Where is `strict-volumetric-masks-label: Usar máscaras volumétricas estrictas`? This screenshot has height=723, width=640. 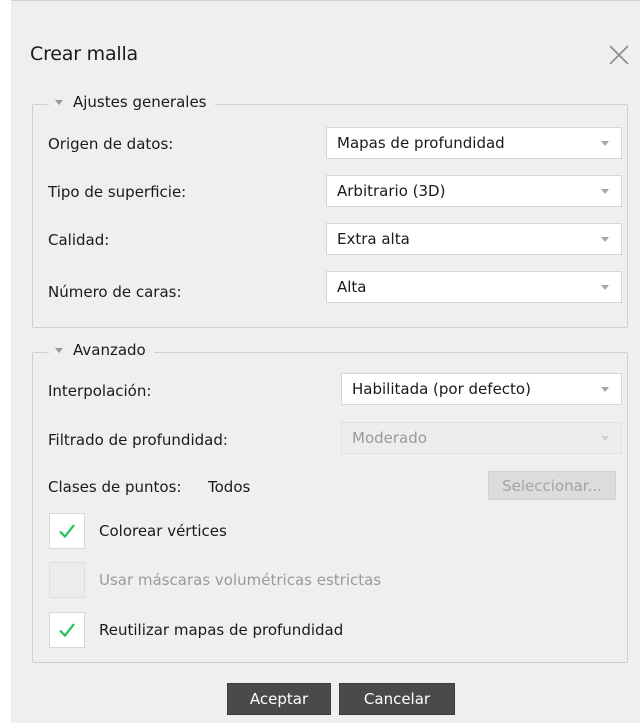
strict-volumetric-masks-label: Usar máscaras volumétricas estrictas is located at coordinates (240, 580).